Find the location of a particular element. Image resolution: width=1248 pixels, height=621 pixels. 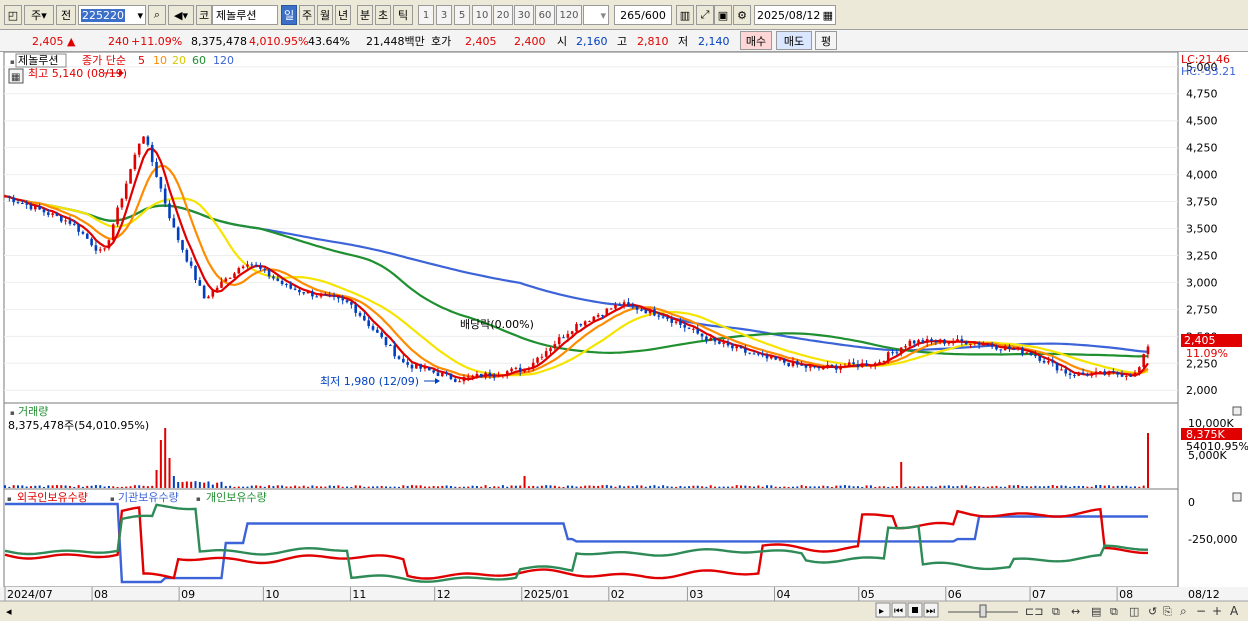

settings-gear-icon: ⚙ is located at coordinates (742, 15).